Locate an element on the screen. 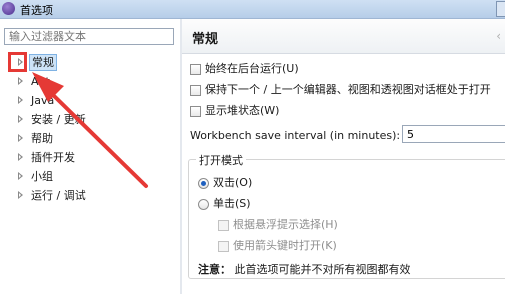  tree-item-ant: Ant is located at coordinates (90, 81).